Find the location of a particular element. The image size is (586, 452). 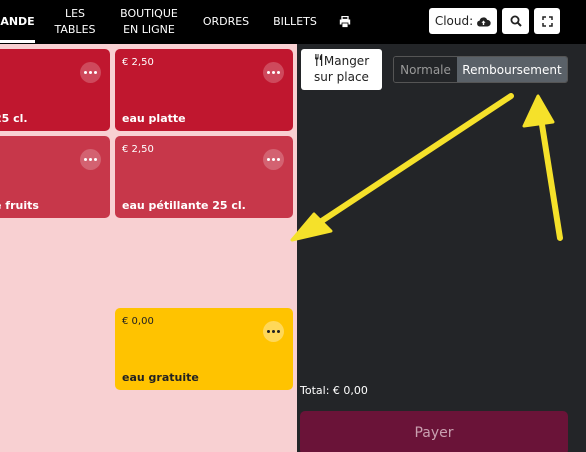

product-tile: 25 cl. is located at coordinates (55, 90).